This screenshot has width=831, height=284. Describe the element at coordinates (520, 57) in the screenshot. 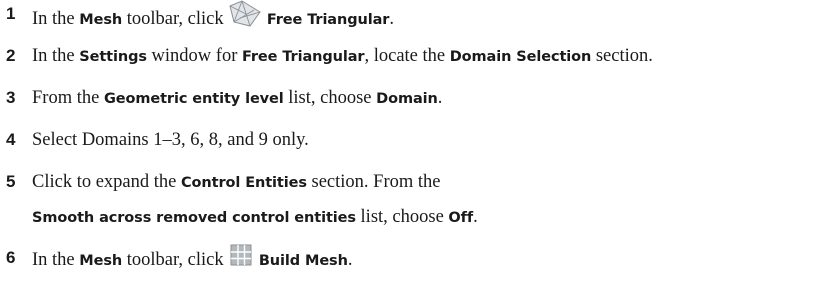

I see `domain-selection-label: Domain Selection` at that location.